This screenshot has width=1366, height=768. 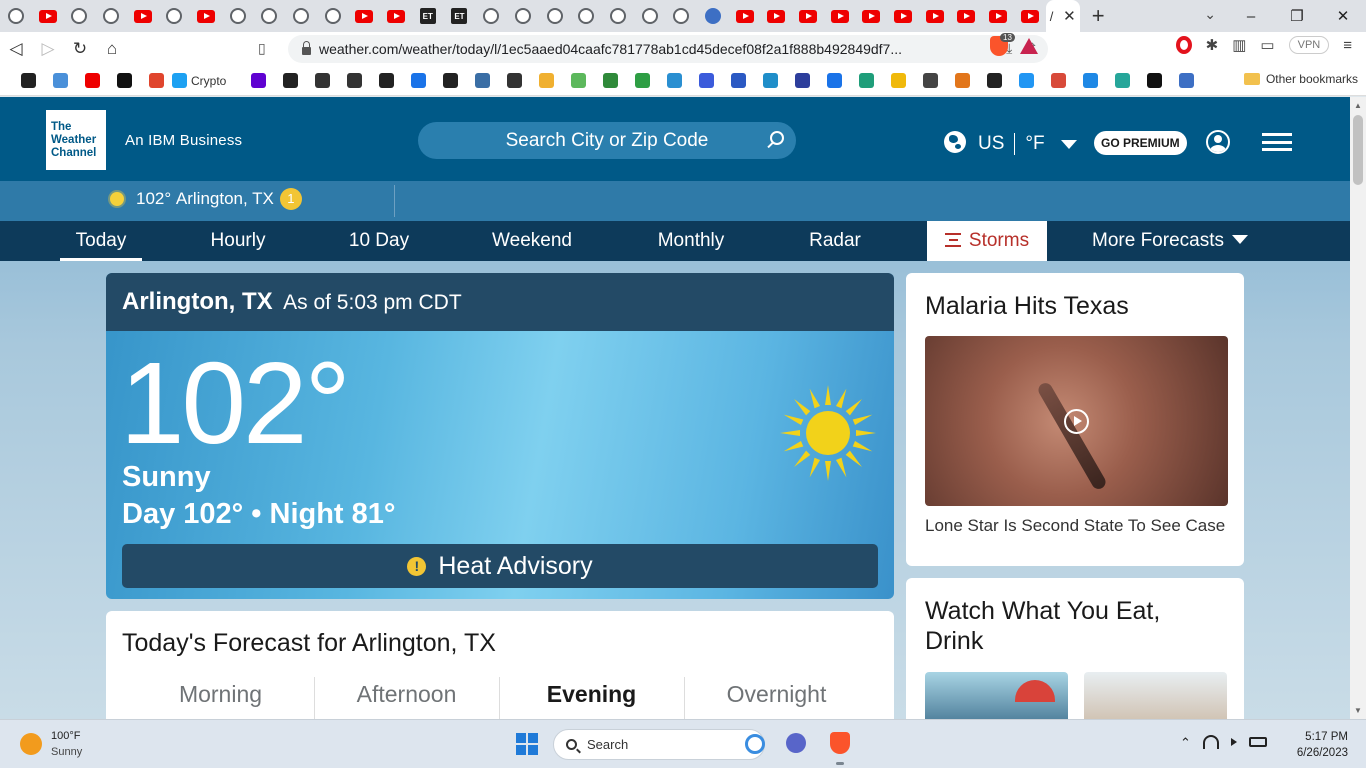 What do you see at coordinates (1358, 105) in the screenshot?
I see `scroll-up-icon: ▲` at bounding box center [1358, 105].